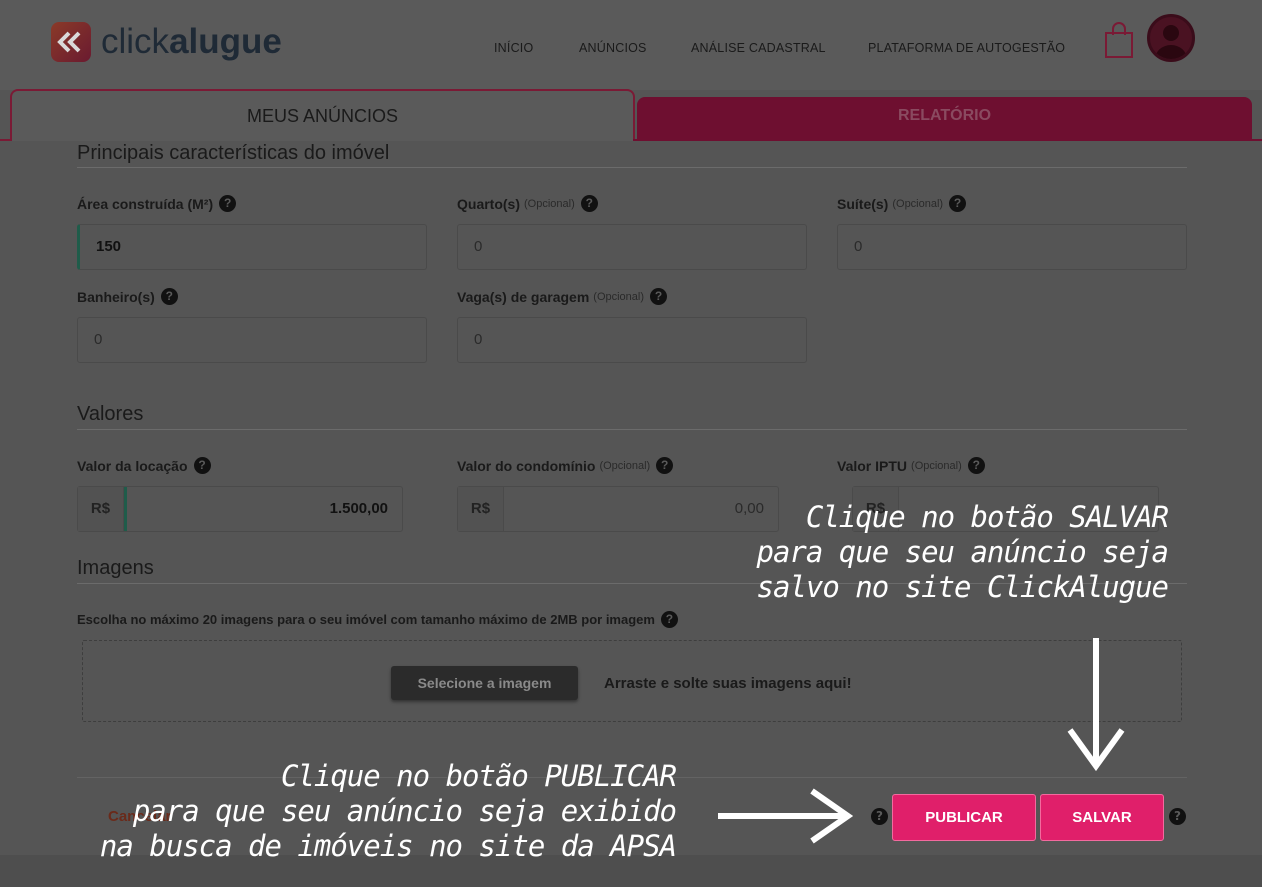  Describe the element at coordinates (728, 683) in the screenshot. I see `dropzone-label: Arraste e solte suas imagens aqui!` at that location.